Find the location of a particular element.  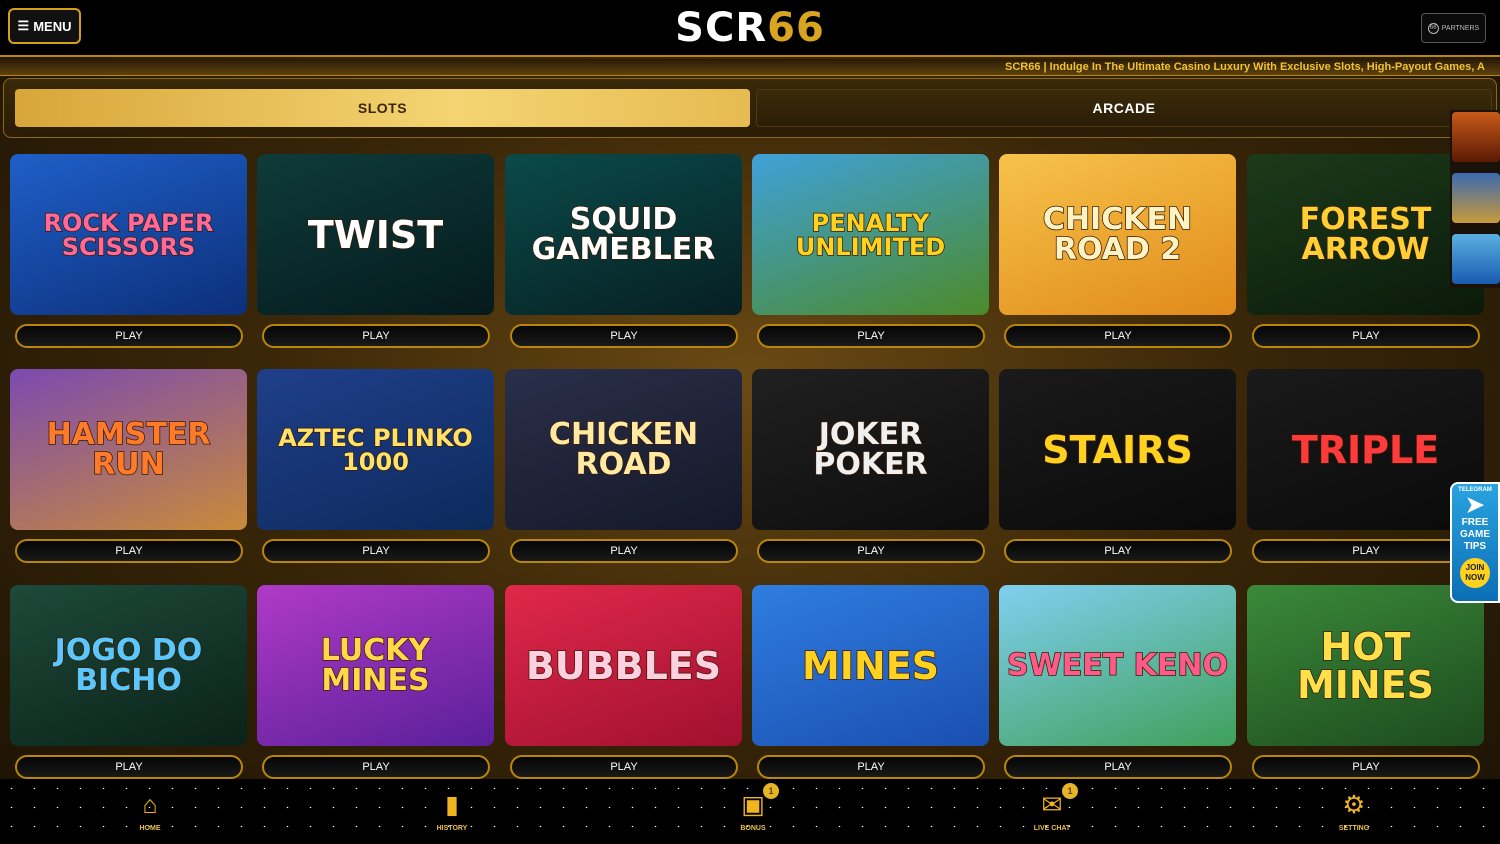

game-title: CHICKEN ROAD 2 is located at coordinates (1117, 234).